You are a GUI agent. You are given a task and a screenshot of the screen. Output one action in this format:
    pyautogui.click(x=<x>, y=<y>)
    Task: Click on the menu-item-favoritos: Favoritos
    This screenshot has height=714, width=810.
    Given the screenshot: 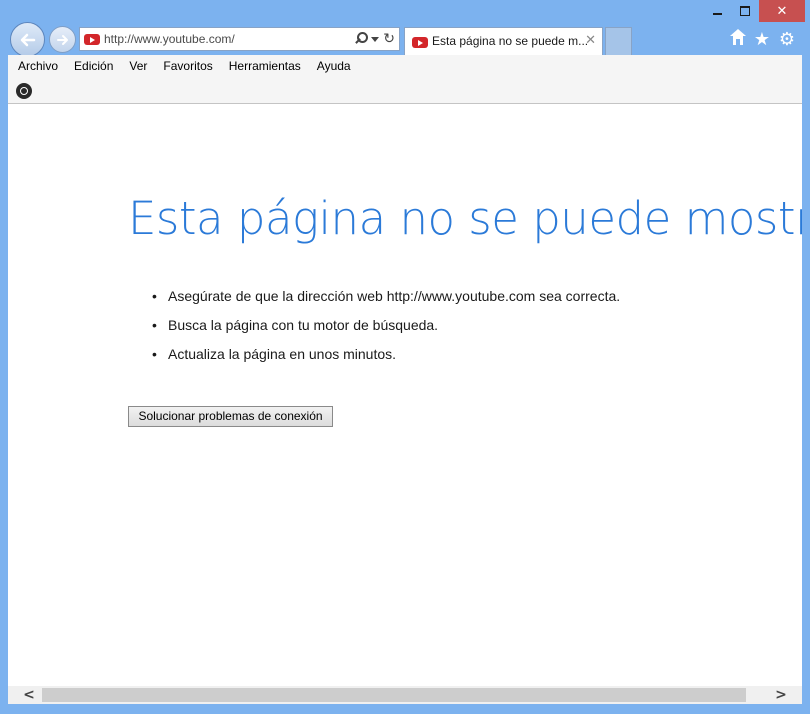 What is the action you would take?
    pyautogui.click(x=191, y=66)
    